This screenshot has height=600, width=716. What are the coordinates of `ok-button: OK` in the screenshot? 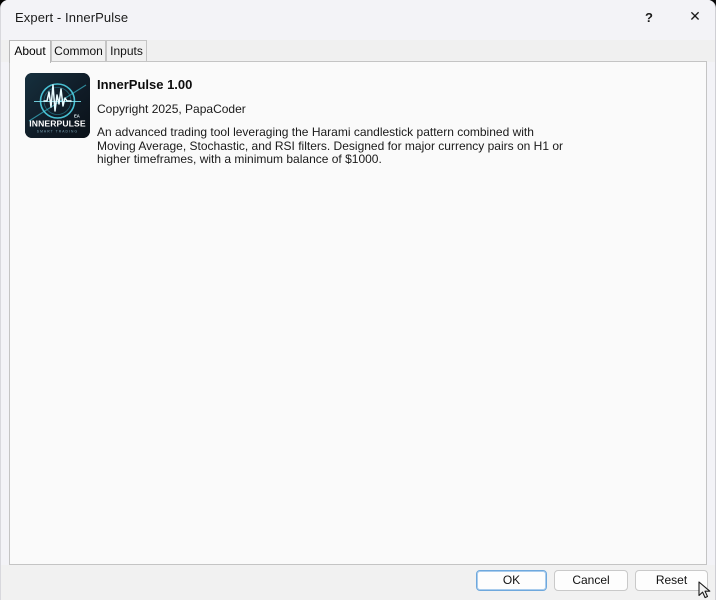 It's located at (511, 580).